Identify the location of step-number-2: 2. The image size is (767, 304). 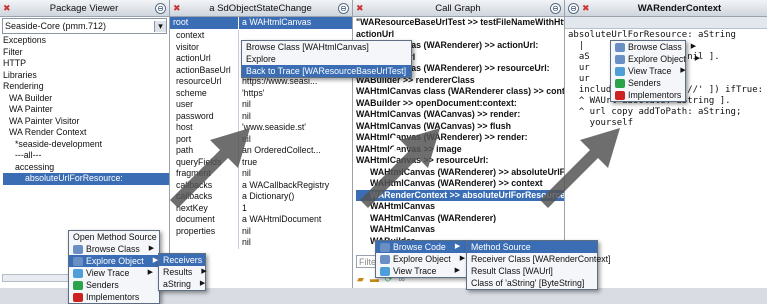
(395, 146).